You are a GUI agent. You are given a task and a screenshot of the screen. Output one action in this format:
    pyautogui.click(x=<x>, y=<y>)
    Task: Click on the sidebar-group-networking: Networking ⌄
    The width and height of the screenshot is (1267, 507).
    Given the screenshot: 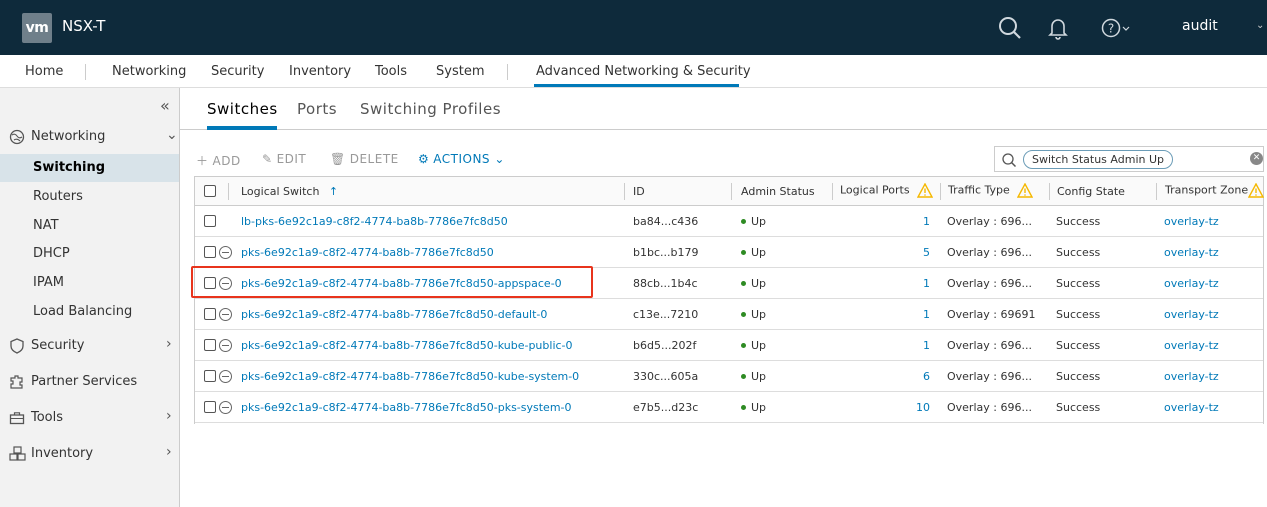 What is the action you would take?
    pyautogui.click(x=89, y=137)
    